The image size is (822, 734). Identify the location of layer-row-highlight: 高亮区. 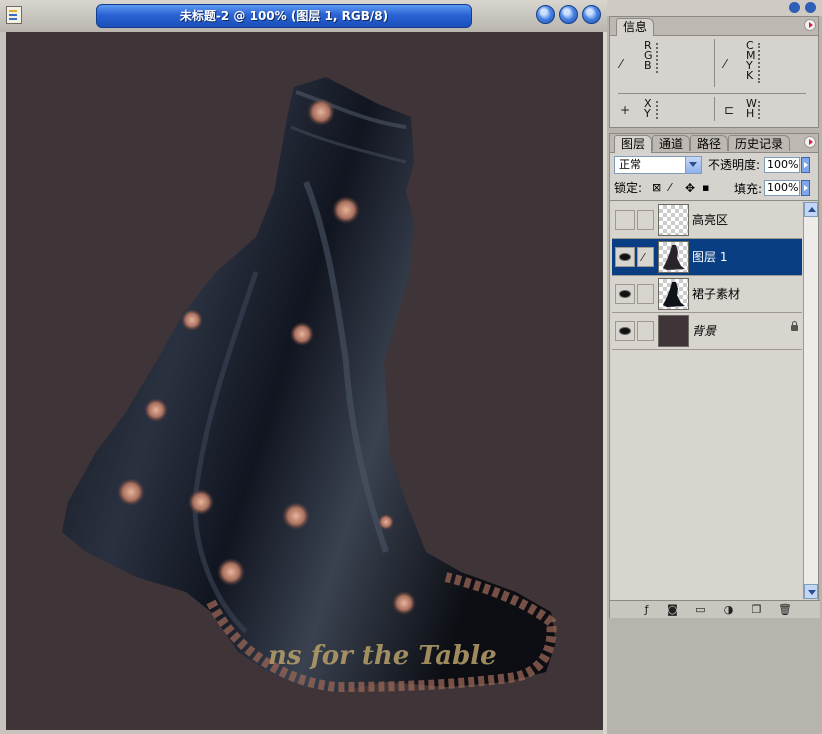
(707, 220).